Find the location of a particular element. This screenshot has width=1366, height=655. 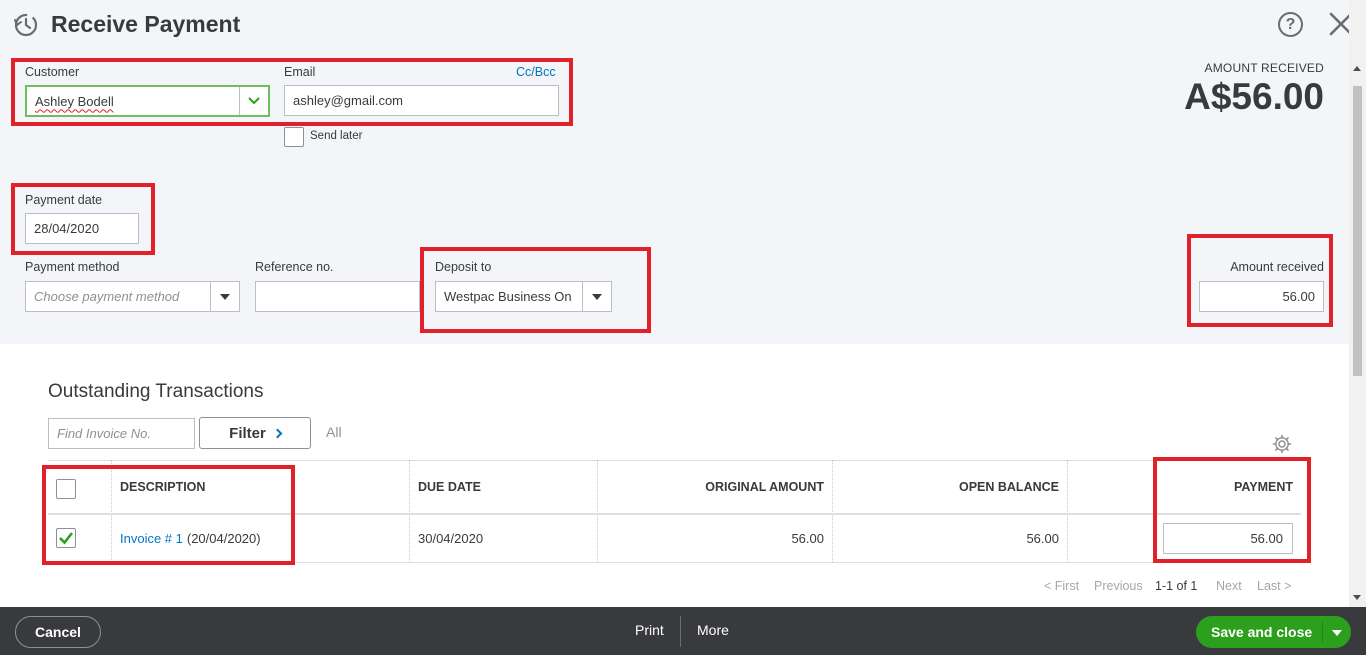

more-button: More is located at coordinates (713, 630).